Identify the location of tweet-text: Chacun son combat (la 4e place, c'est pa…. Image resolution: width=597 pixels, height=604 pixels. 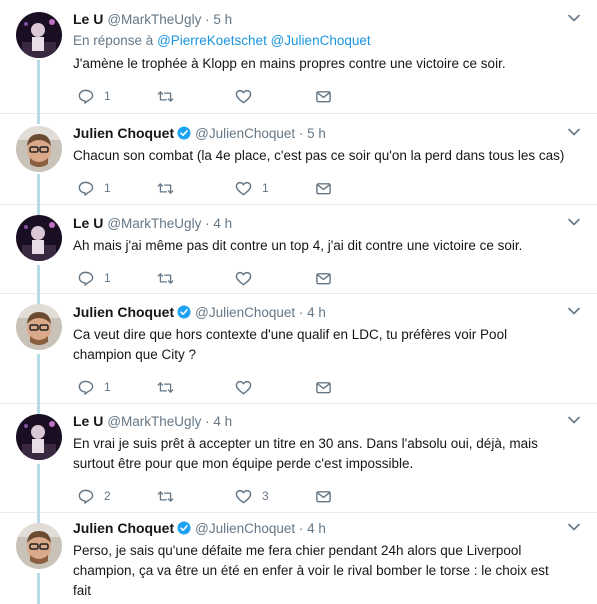
(319, 155).